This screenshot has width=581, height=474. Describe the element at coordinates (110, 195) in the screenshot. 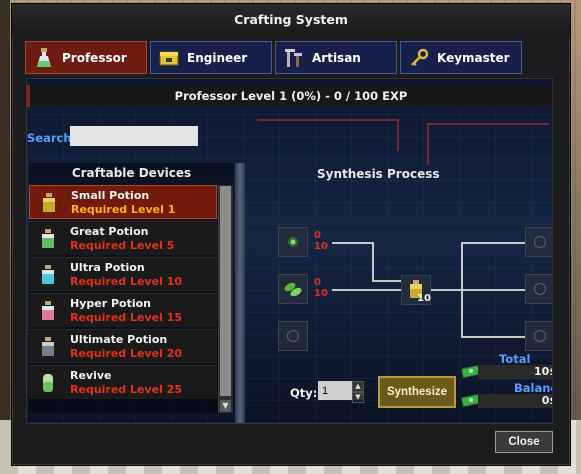

I see `item-name: Small Potion` at that location.